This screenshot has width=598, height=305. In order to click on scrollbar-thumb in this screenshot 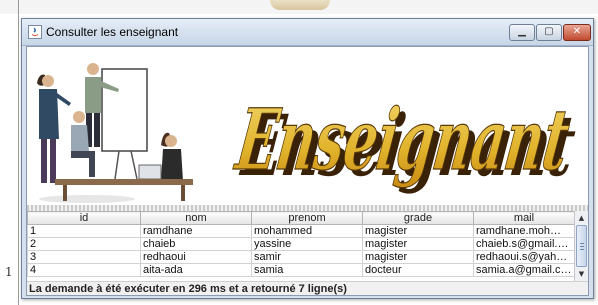, I will do `click(581, 246)`.